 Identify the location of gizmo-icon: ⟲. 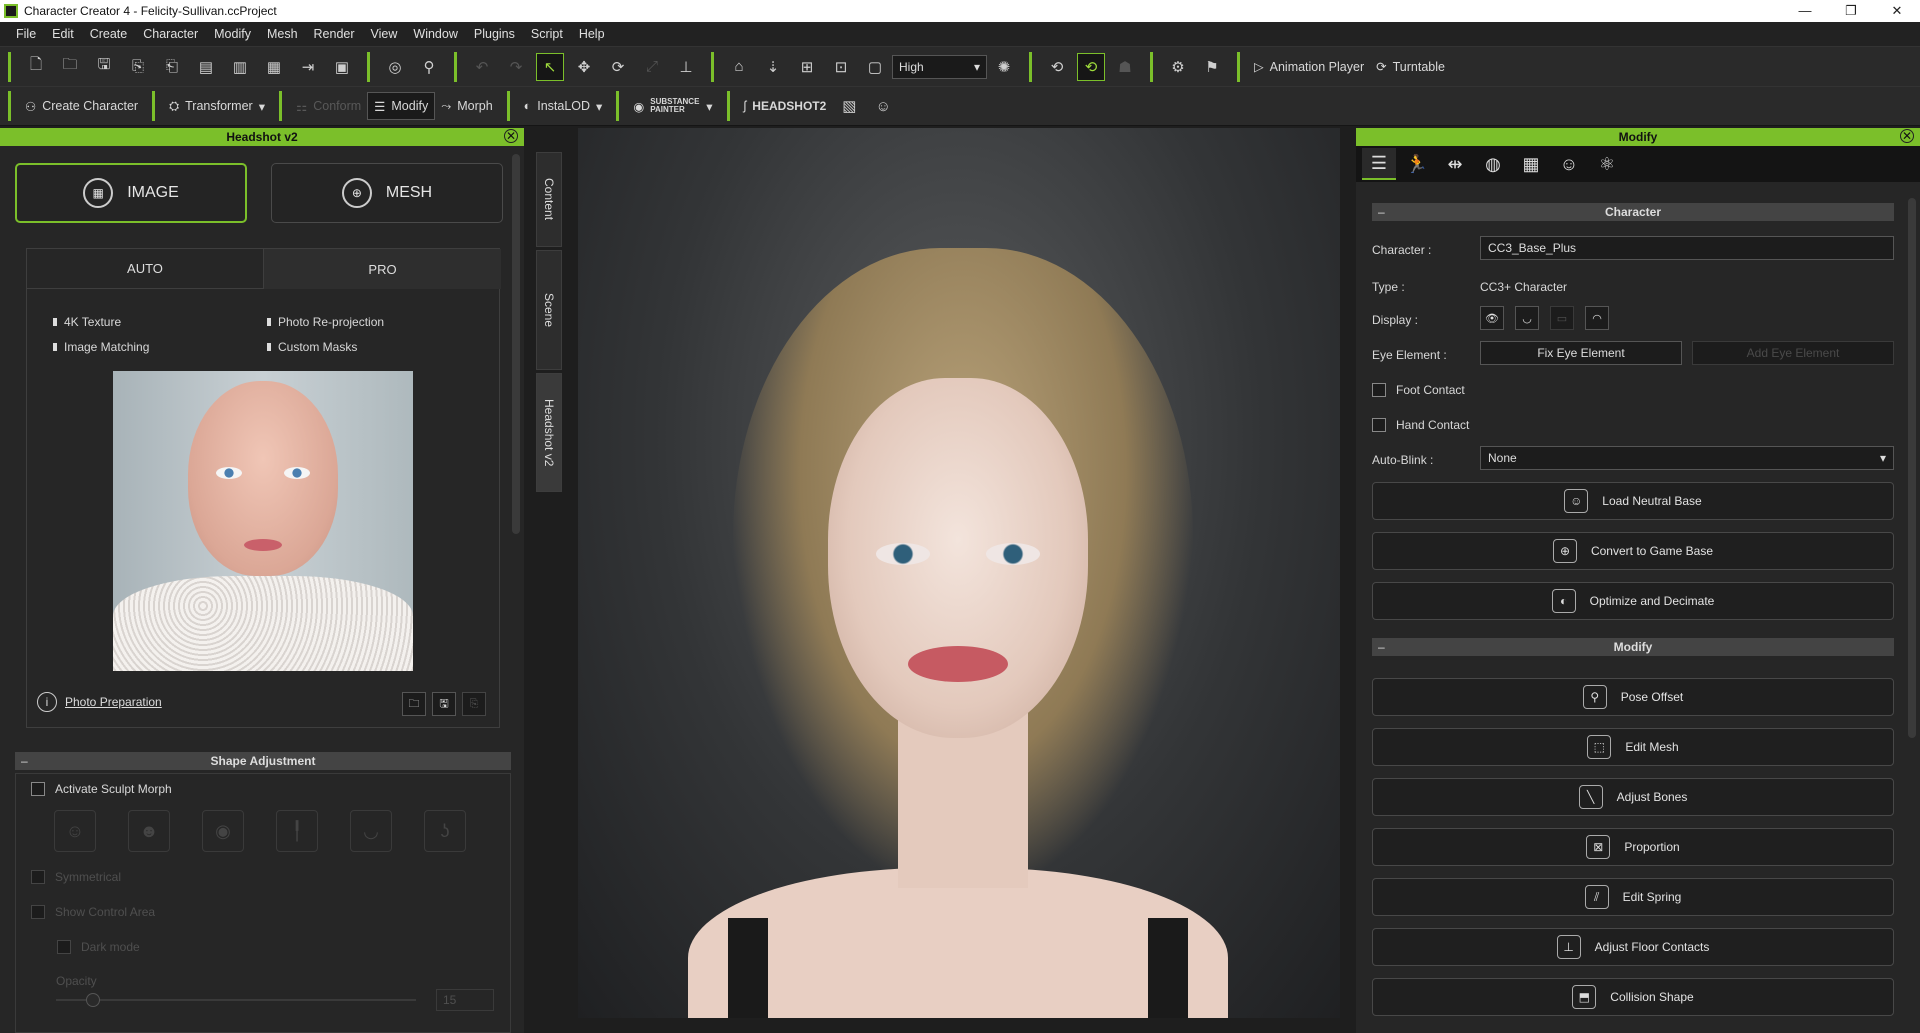
(1057, 67).